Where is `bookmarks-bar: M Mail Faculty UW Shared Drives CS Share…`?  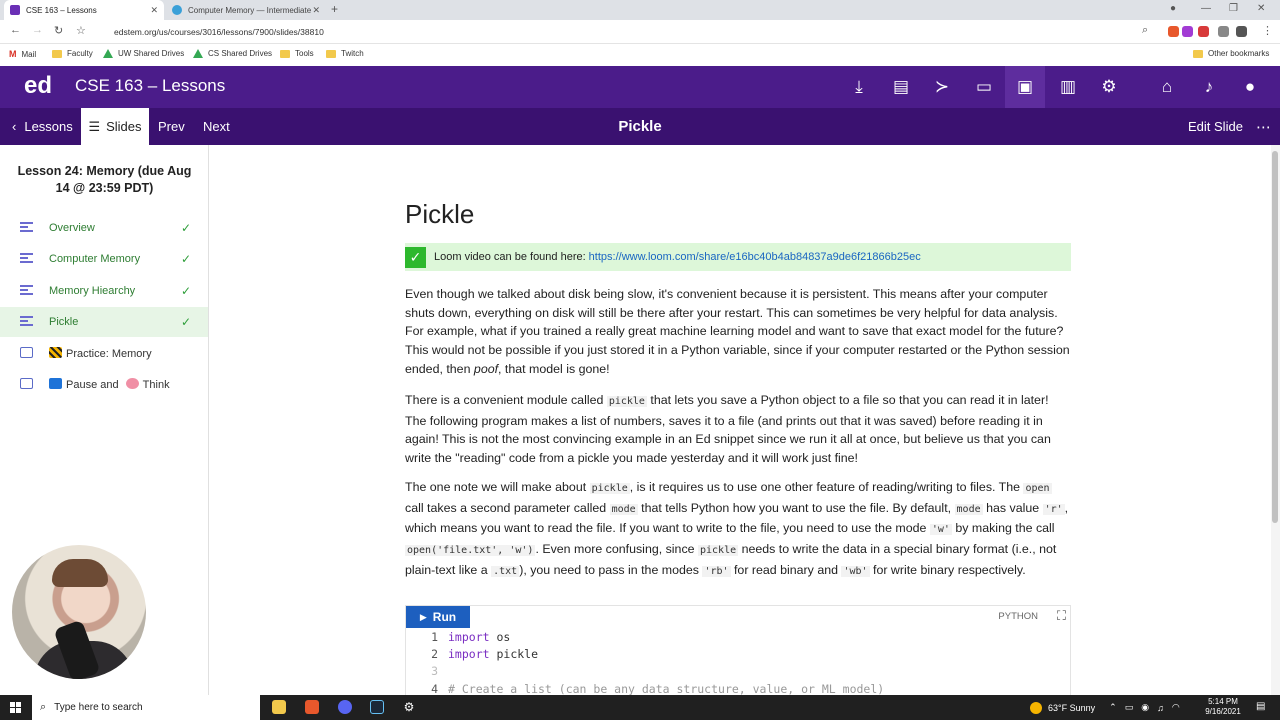 bookmarks-bar: M Mail Faculty UW Shared Drives CS Share… is located at coordinates (640, 55).